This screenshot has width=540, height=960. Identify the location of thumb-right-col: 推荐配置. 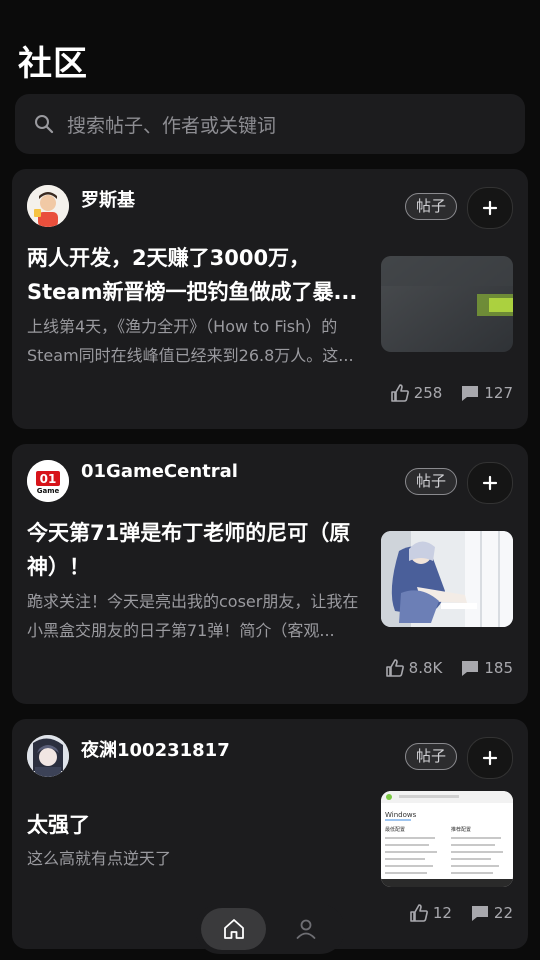
(461, 829).